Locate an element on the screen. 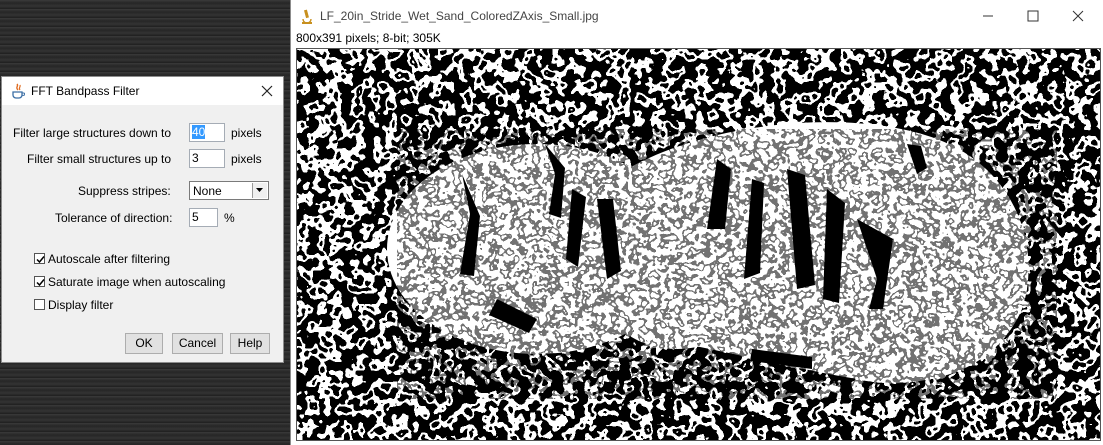 This screenshot has height=445, width=1103. large-structures-label: Filter large structures down to is located at coordinates (92, 133).